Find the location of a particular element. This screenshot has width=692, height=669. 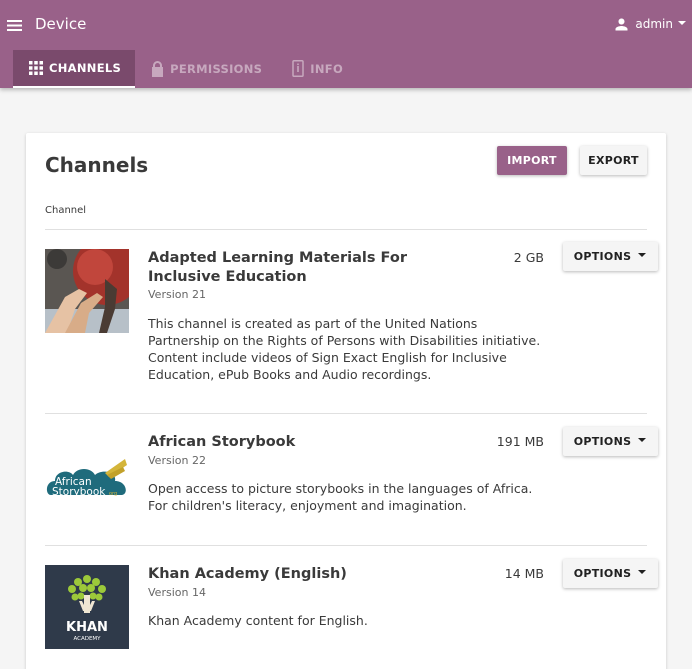

channel-size: 191 MB is located at coordinates (520, 441).